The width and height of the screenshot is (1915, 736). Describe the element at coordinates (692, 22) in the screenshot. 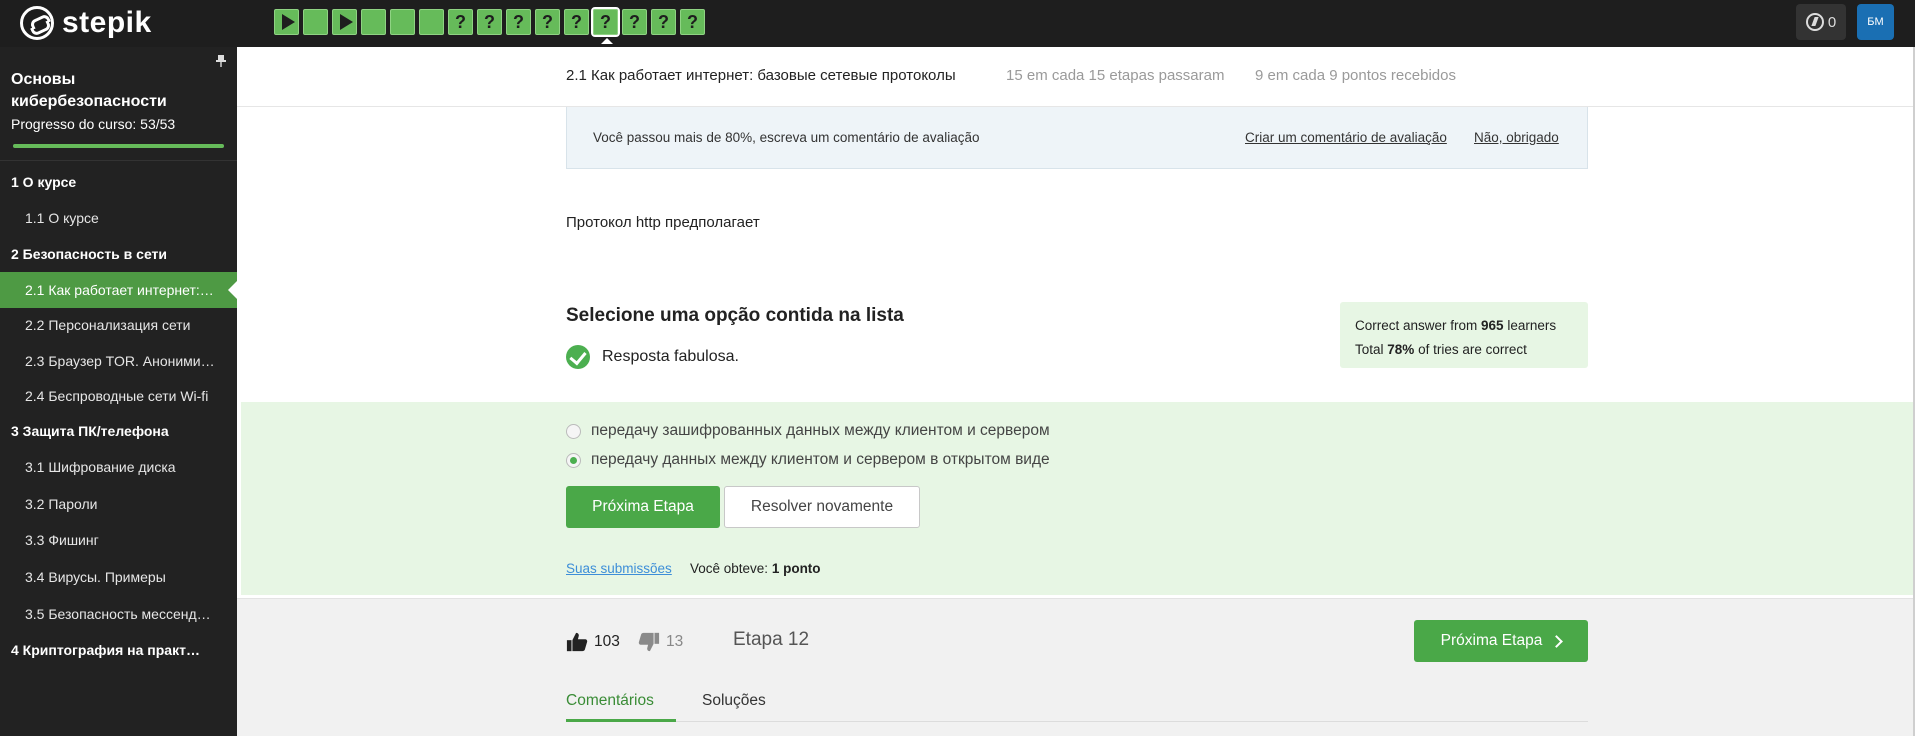

I see `step-15-quiz: ?` at that location.